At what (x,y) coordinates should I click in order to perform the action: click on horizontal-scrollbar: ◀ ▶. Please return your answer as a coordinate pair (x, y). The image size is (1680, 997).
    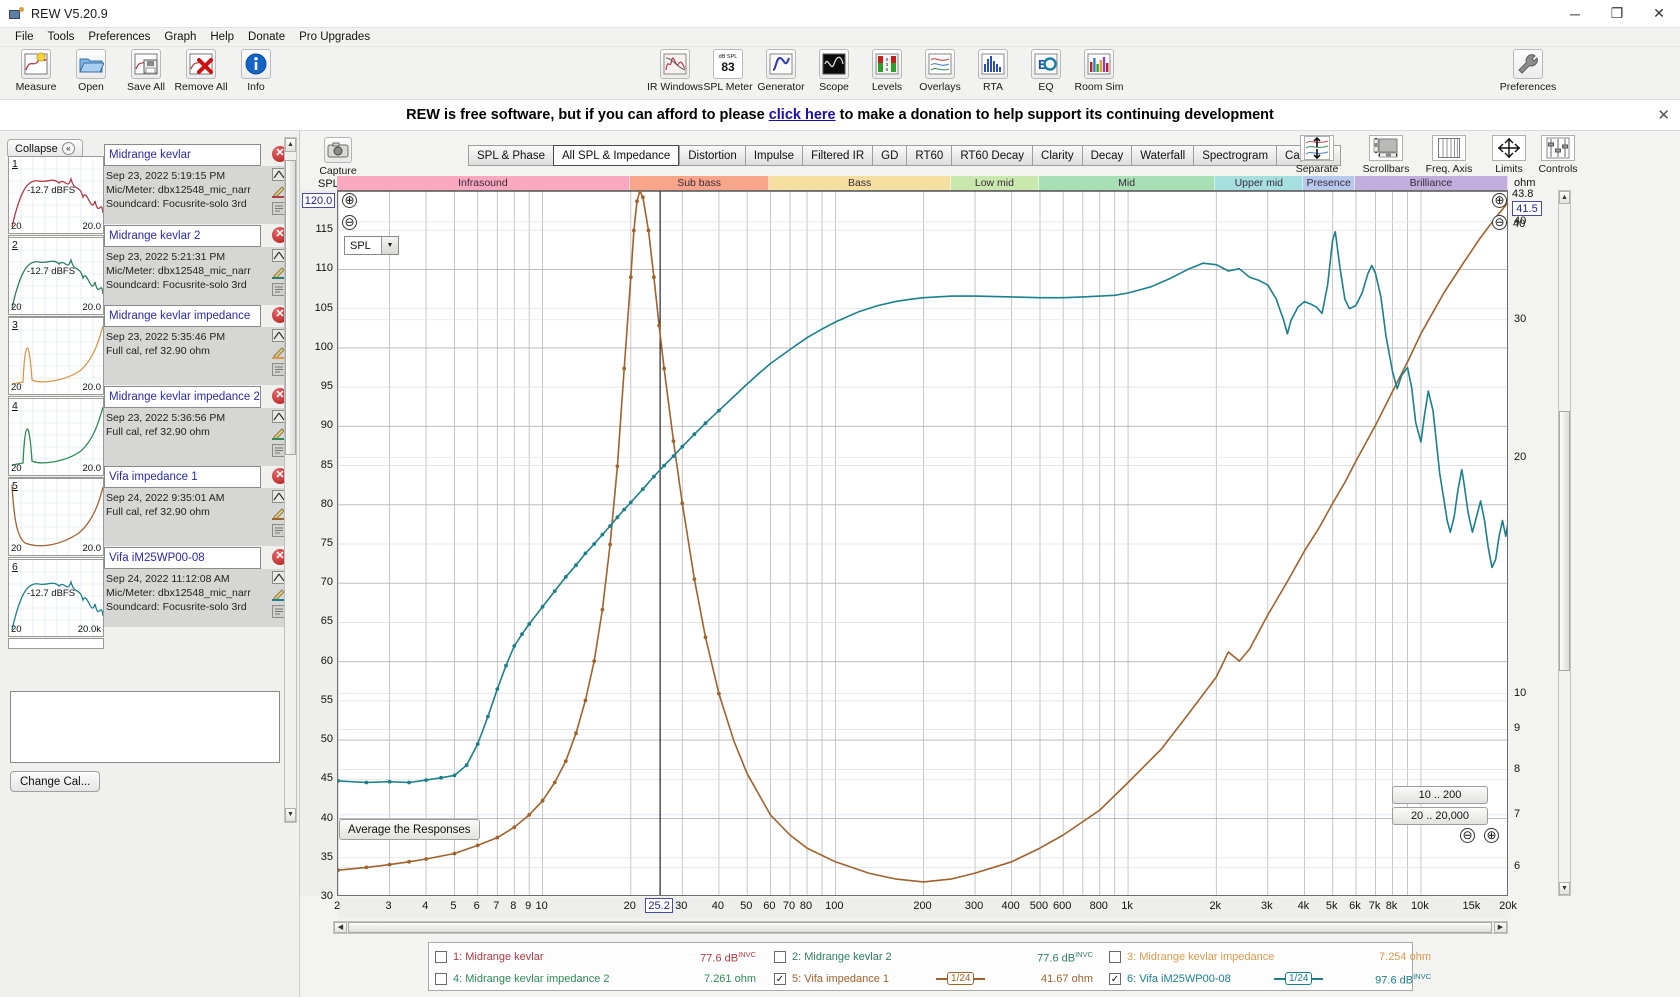
    Looking at the image, I should click on (920, 927).